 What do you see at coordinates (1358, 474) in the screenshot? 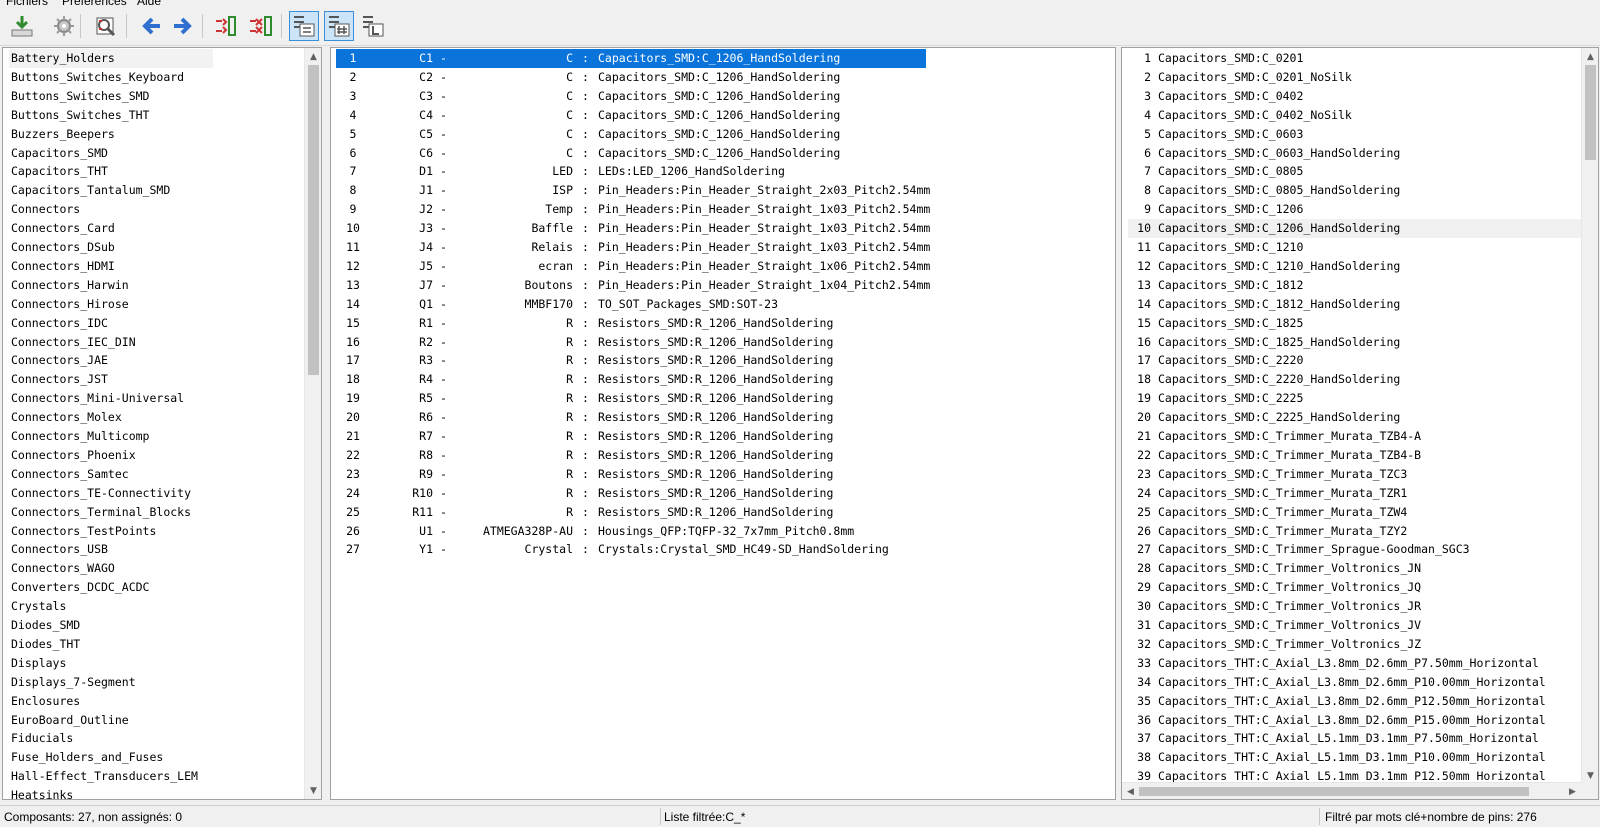
I see `footprint-row: 23 Capacitors_SMD:C_Trimmer_Murata_TZC3` at bounding box center [1358, 474].